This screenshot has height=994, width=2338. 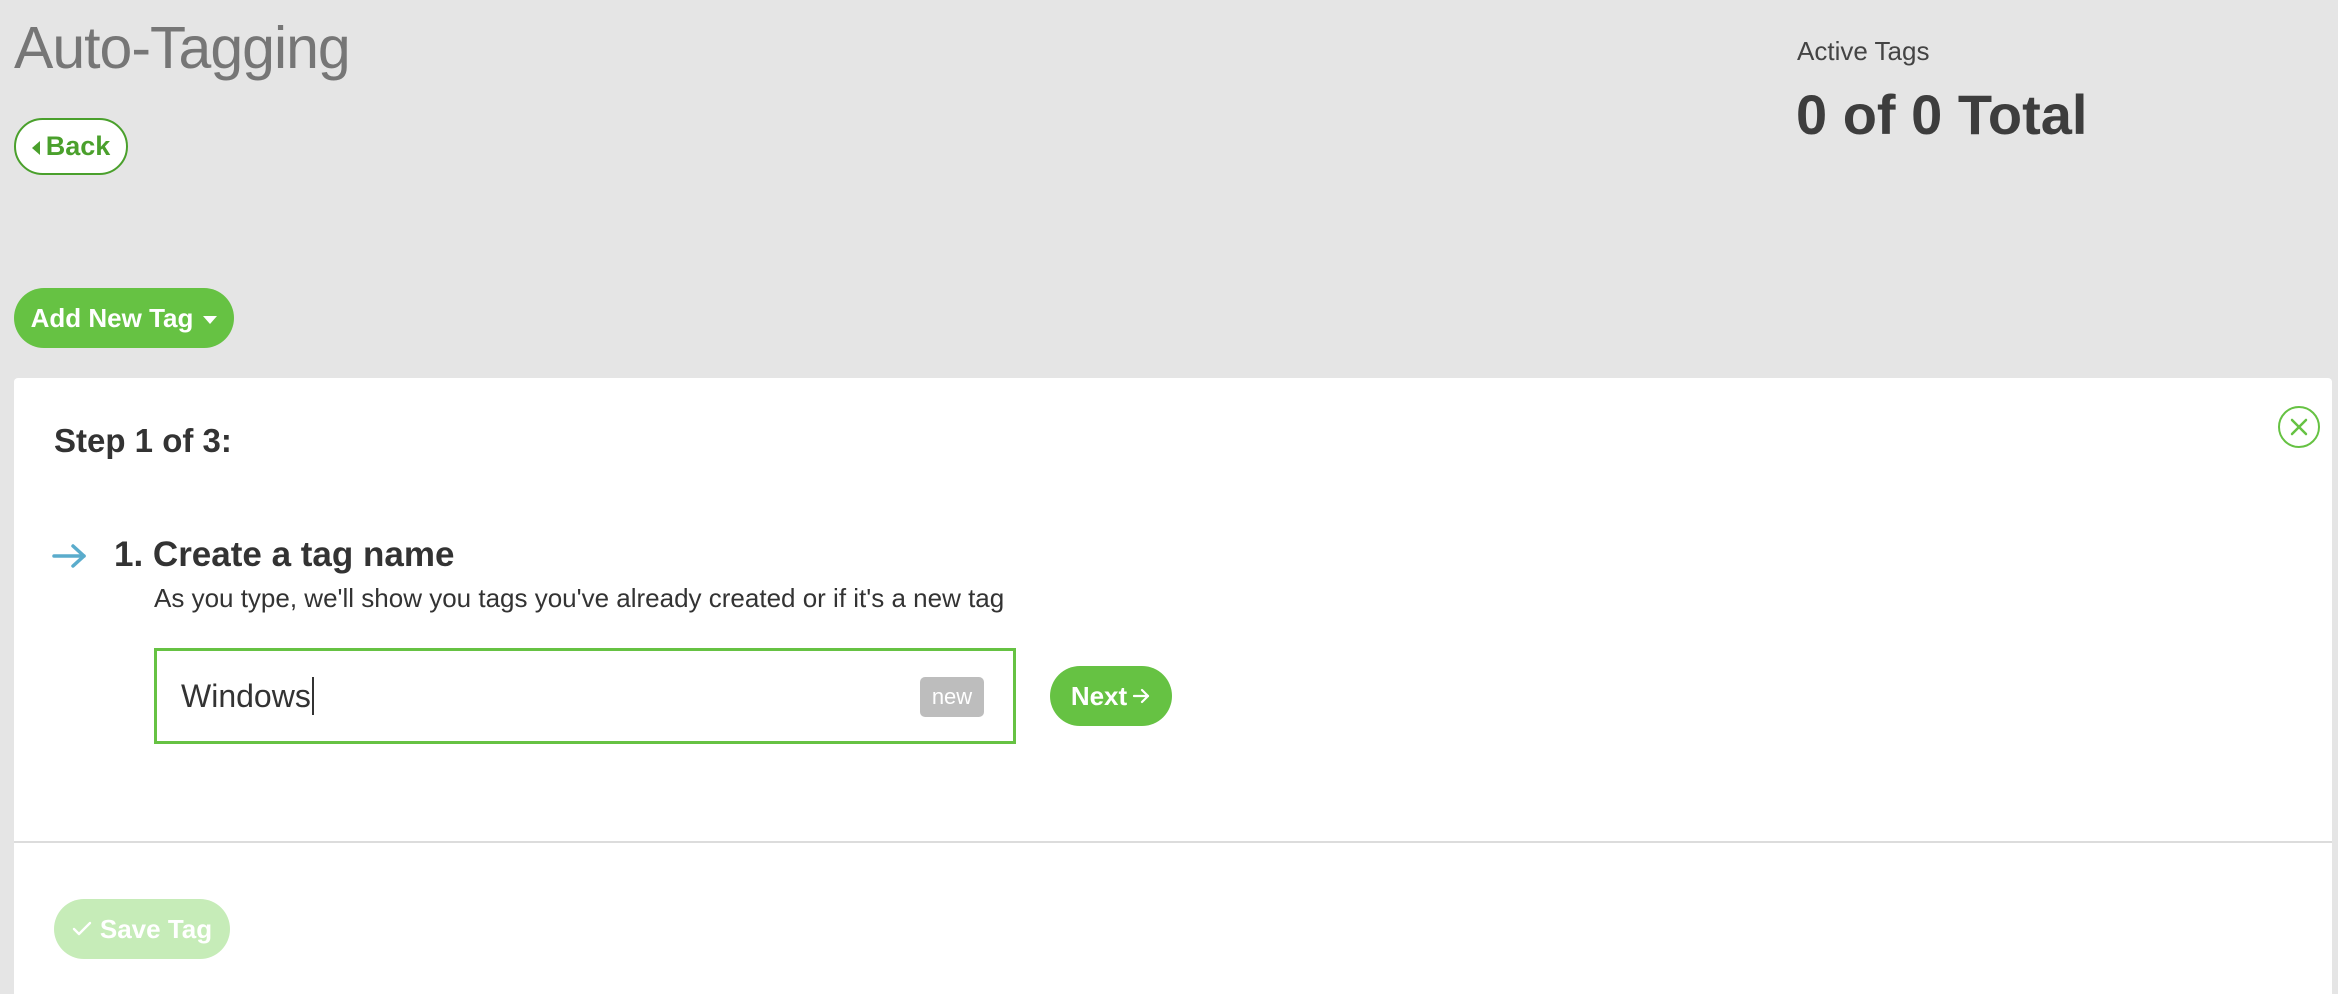 What do you see at coordinates (585, 696) in the screenshot?
I see `tag-name-input: Windows new` at bounding box center [585, 696].